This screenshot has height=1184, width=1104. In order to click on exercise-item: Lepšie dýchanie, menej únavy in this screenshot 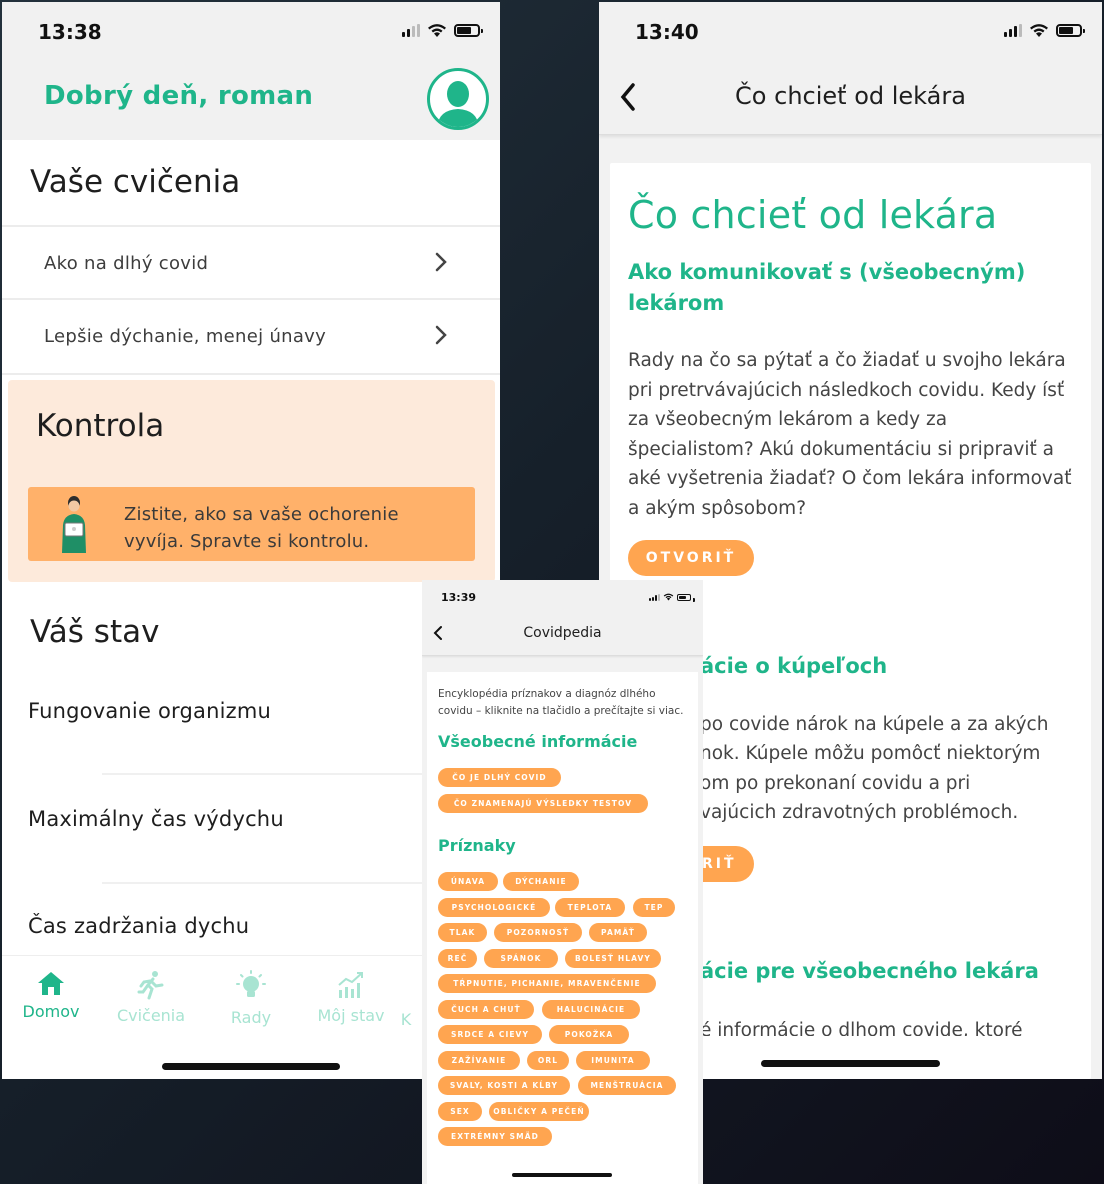, I will do `click(251, 337)`.